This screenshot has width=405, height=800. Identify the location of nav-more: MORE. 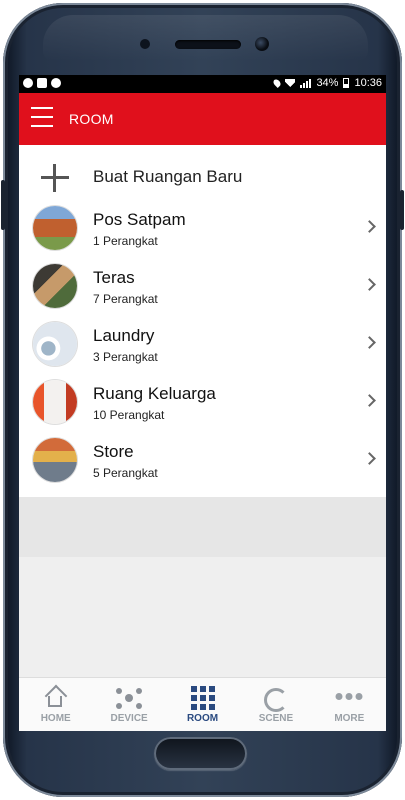
(349, 704).